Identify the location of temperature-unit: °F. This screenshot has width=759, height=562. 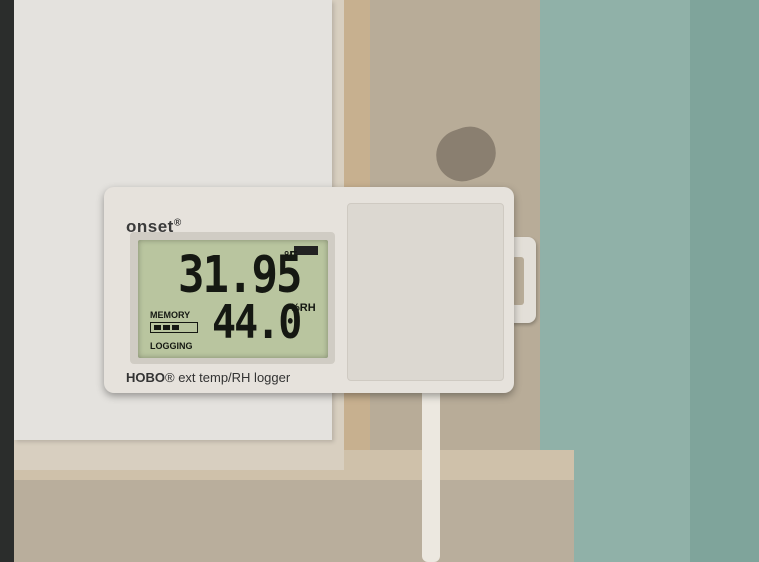
(291, 255).